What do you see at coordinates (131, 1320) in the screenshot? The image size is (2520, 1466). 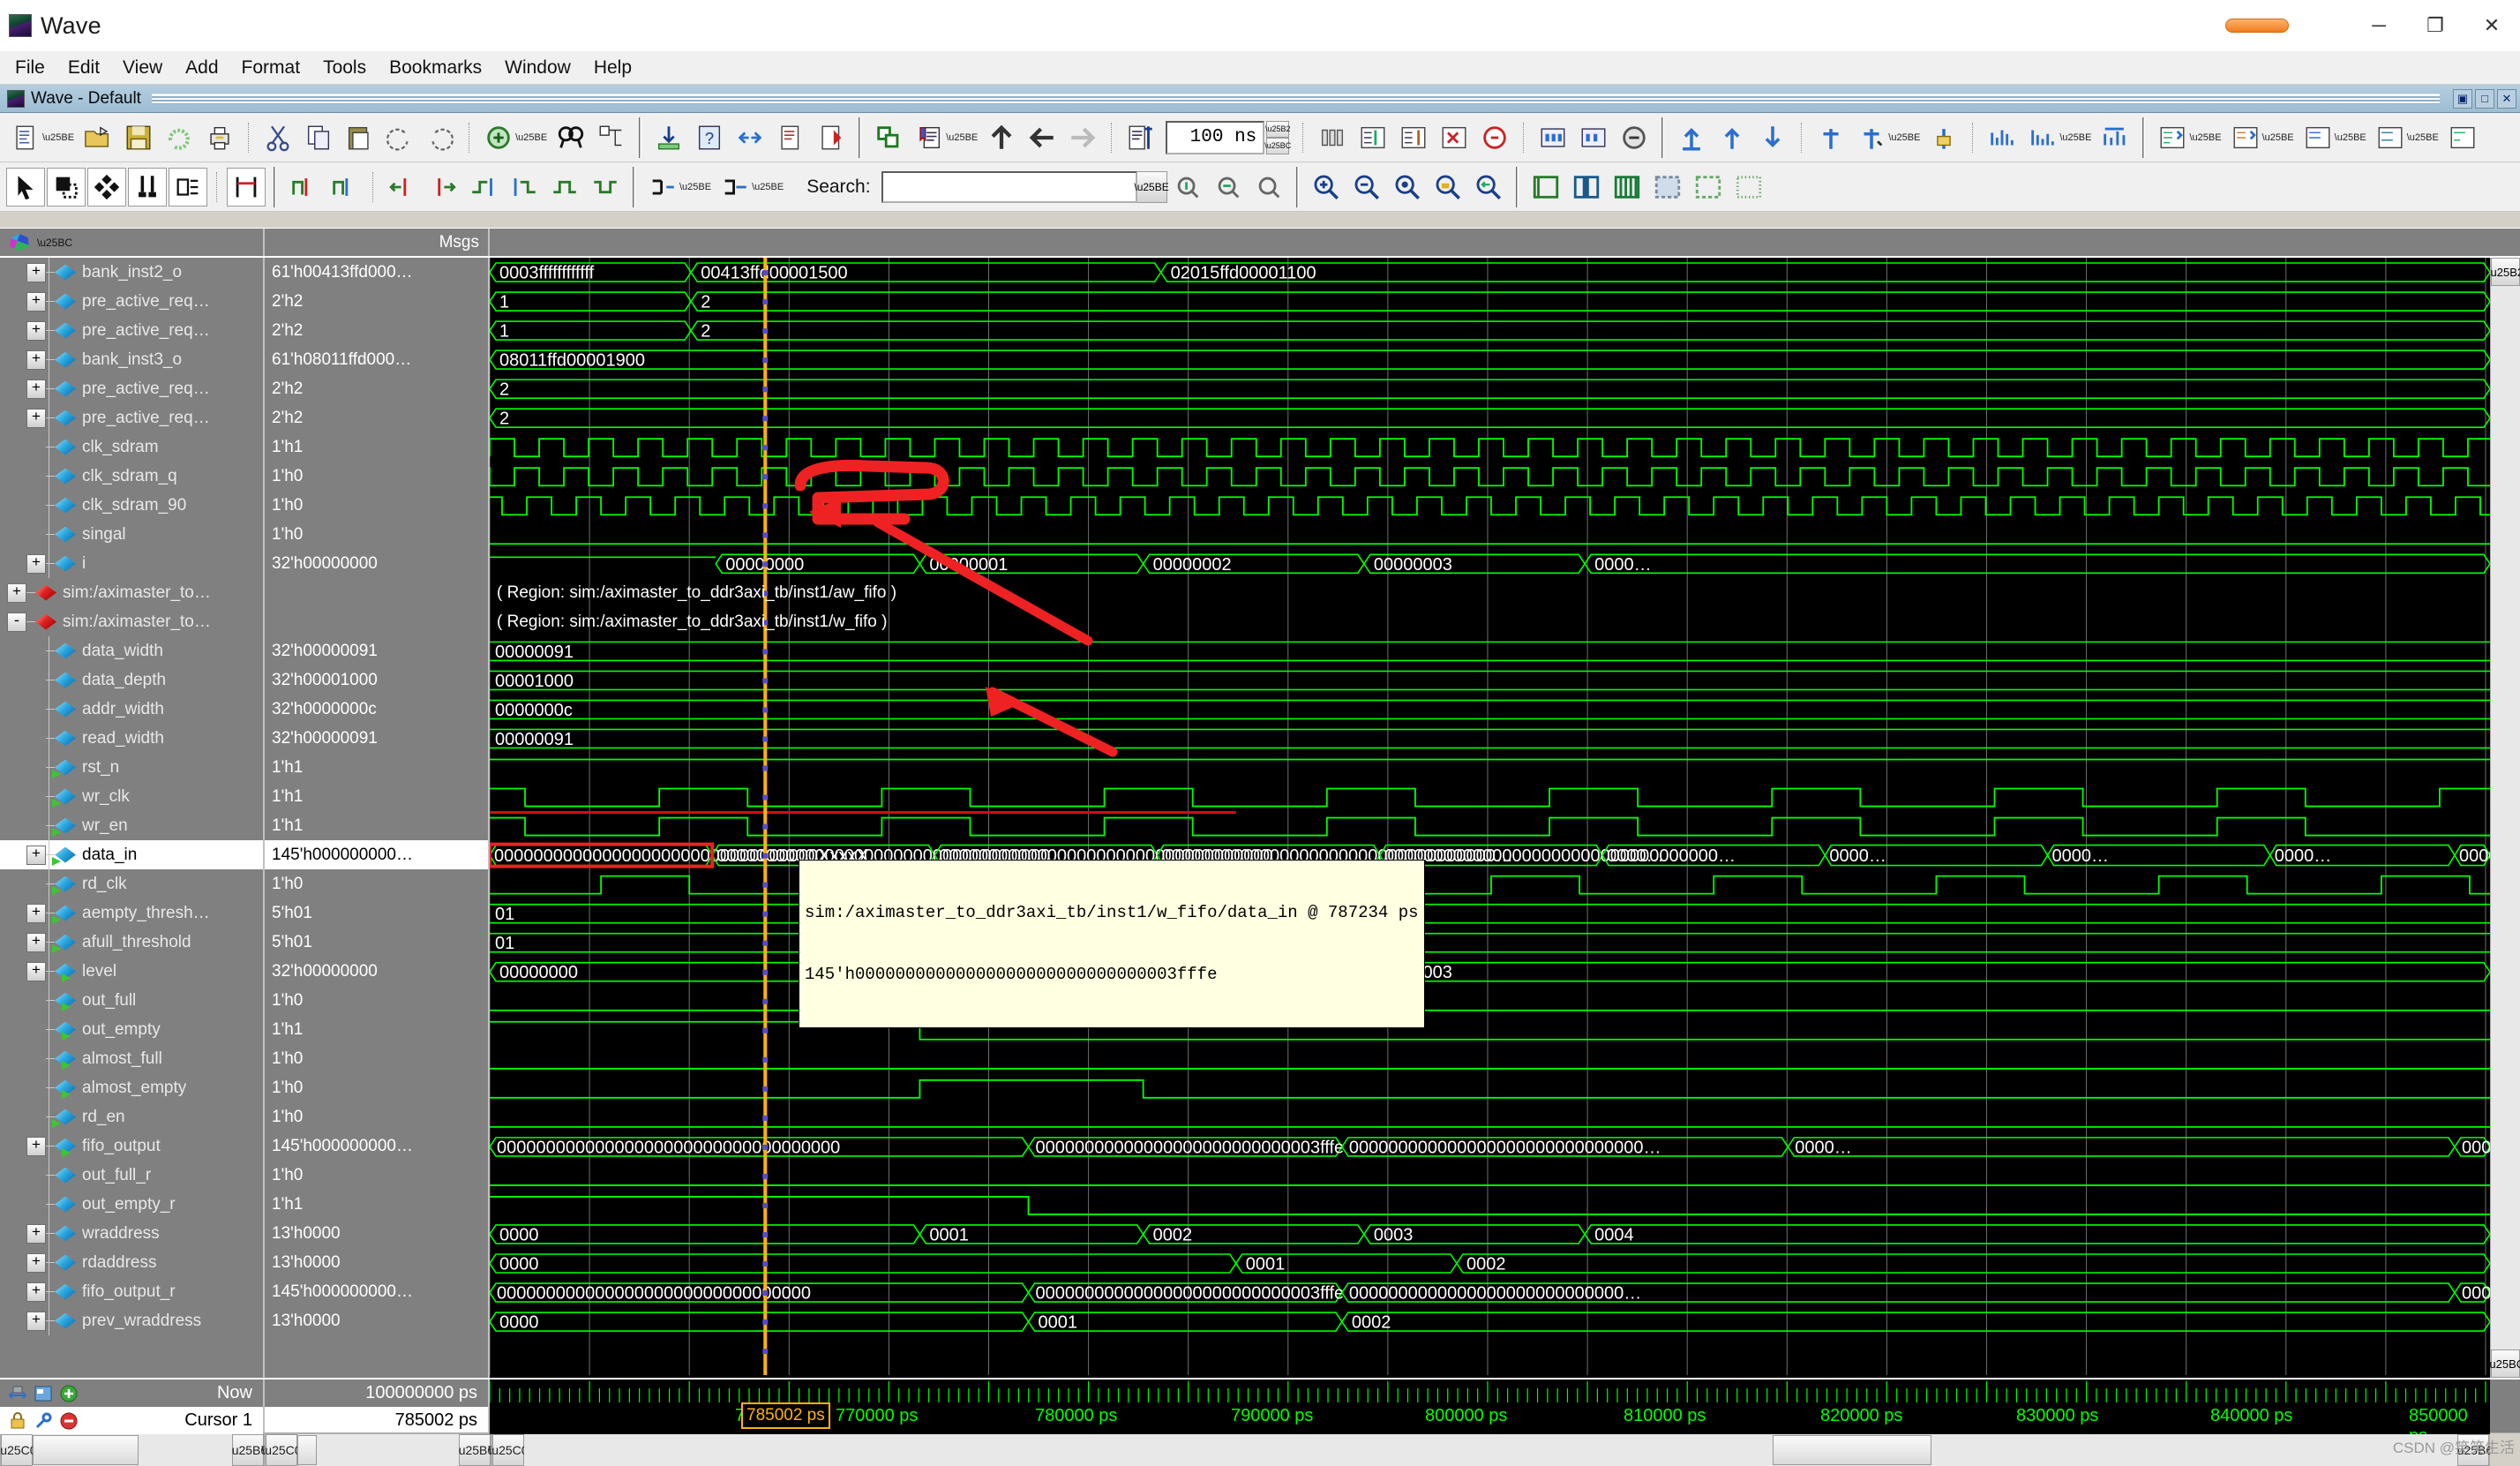 I see `signal-row-prev_wraddress: + prev_wraddress` at bounding box center [131, 1320].